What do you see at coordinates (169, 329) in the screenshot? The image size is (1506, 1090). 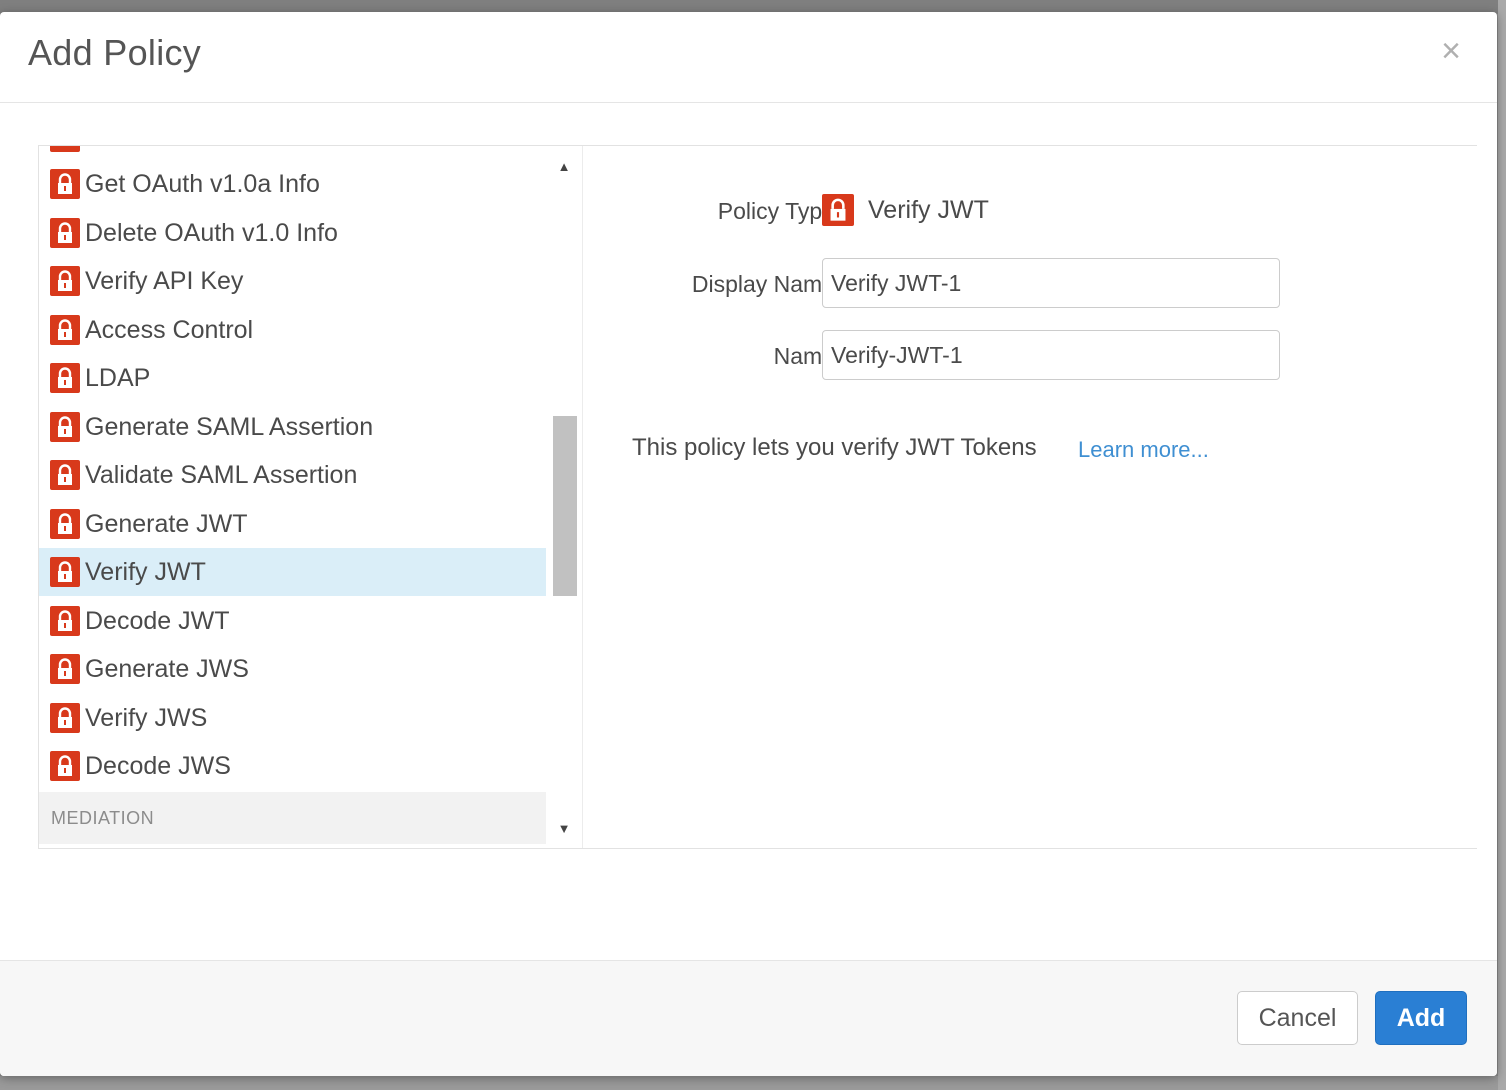 I see `policy-list-item-label: Access Control` at bounding box center [169, 329].